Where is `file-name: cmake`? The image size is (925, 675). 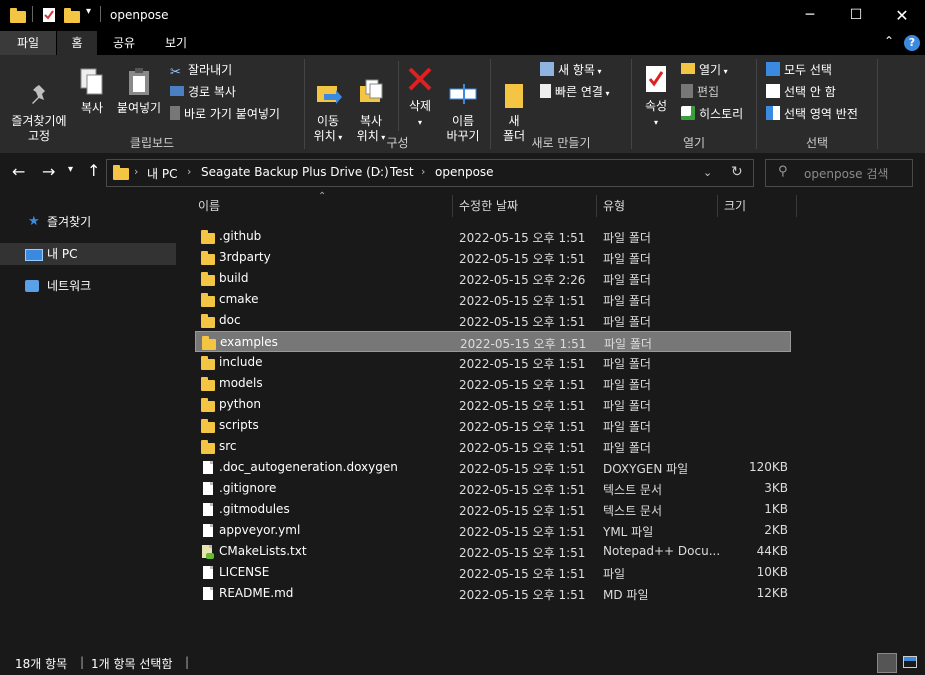
file-name: cmake is located at coordinates (239, 299).